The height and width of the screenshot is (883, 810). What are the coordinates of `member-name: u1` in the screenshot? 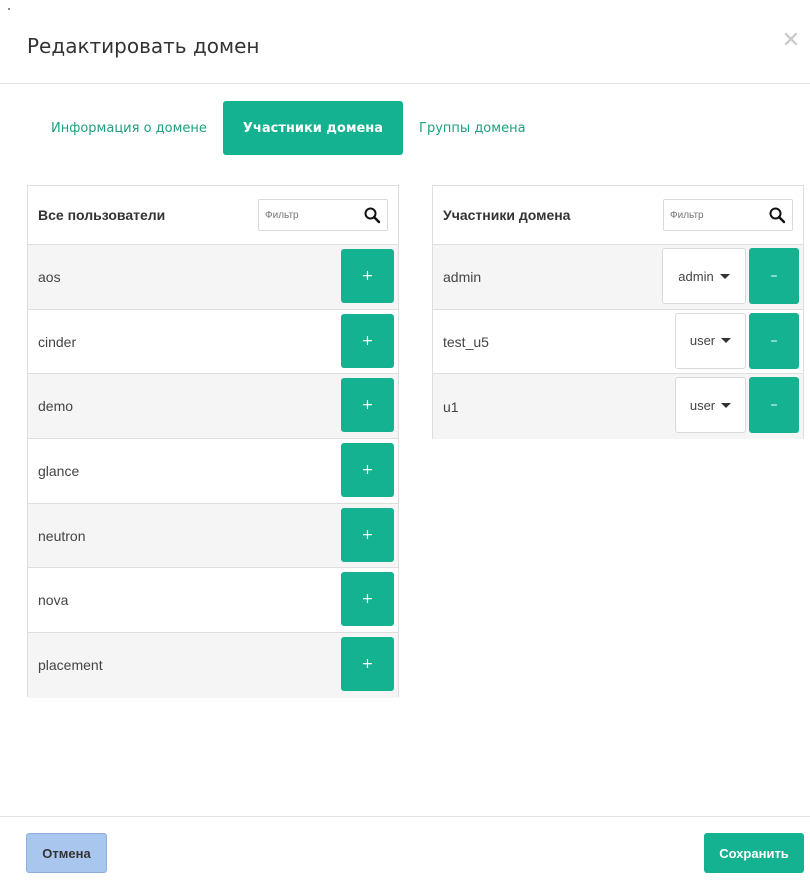 It's located at (451, 406).